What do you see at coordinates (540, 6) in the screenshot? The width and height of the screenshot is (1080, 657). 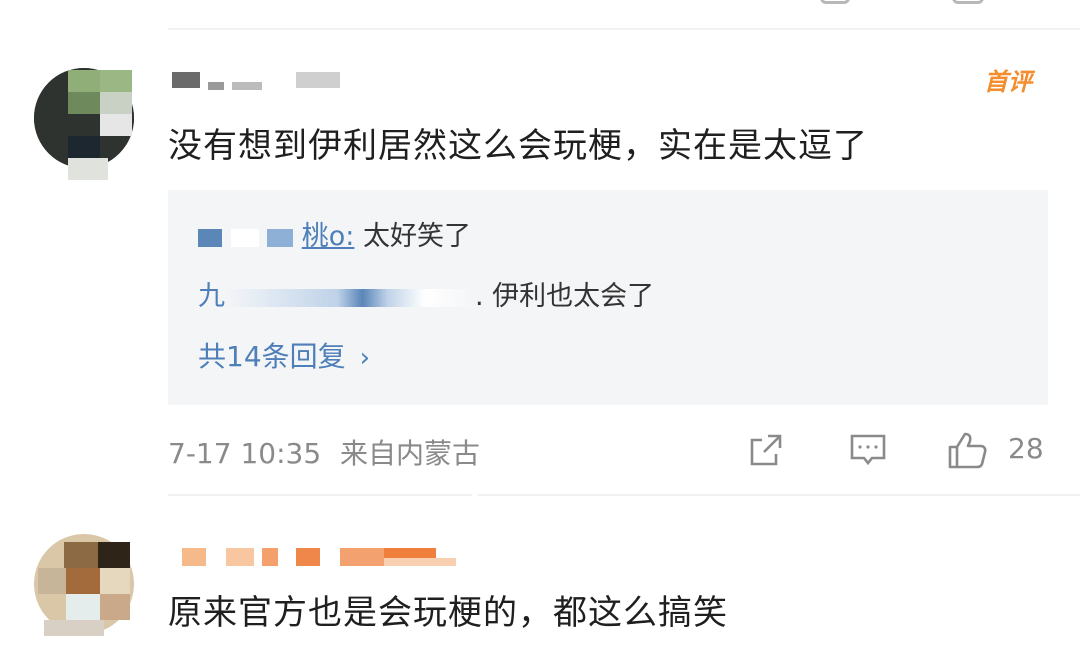 I see `previous-item-remnant` at bounding box center [540, 6].